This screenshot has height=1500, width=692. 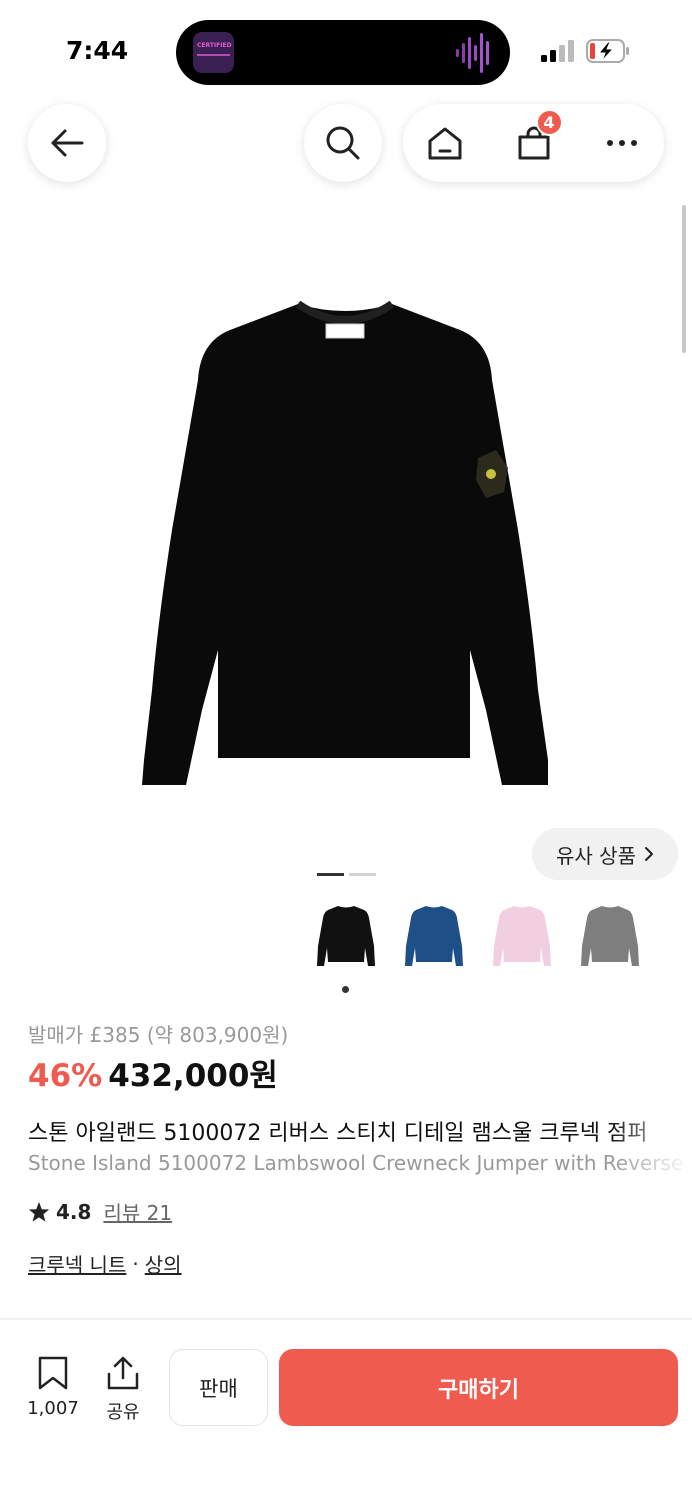 What do you see at coordinates (97, 50) in the screenshot?
I see `status-time: 7:44` at bounding box center [97, 50].